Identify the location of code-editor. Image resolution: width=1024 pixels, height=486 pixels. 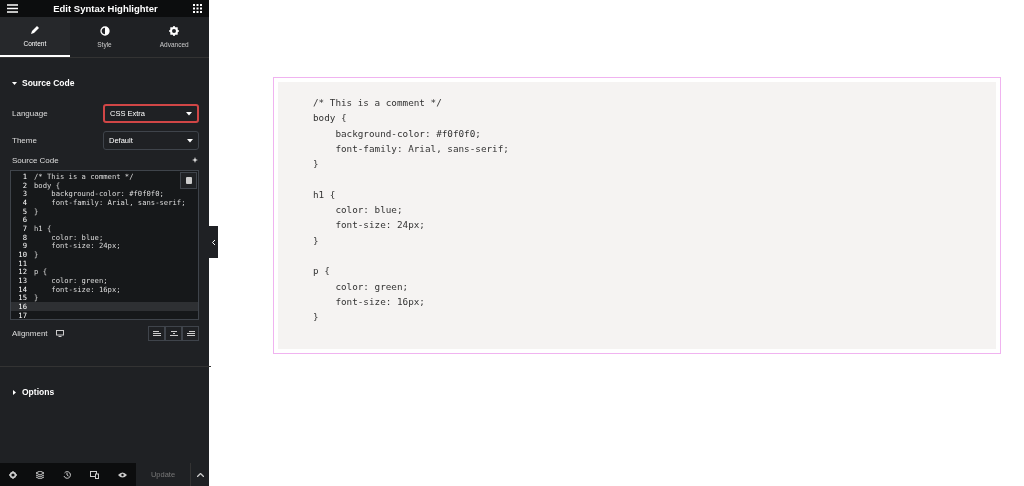
(104, 245).